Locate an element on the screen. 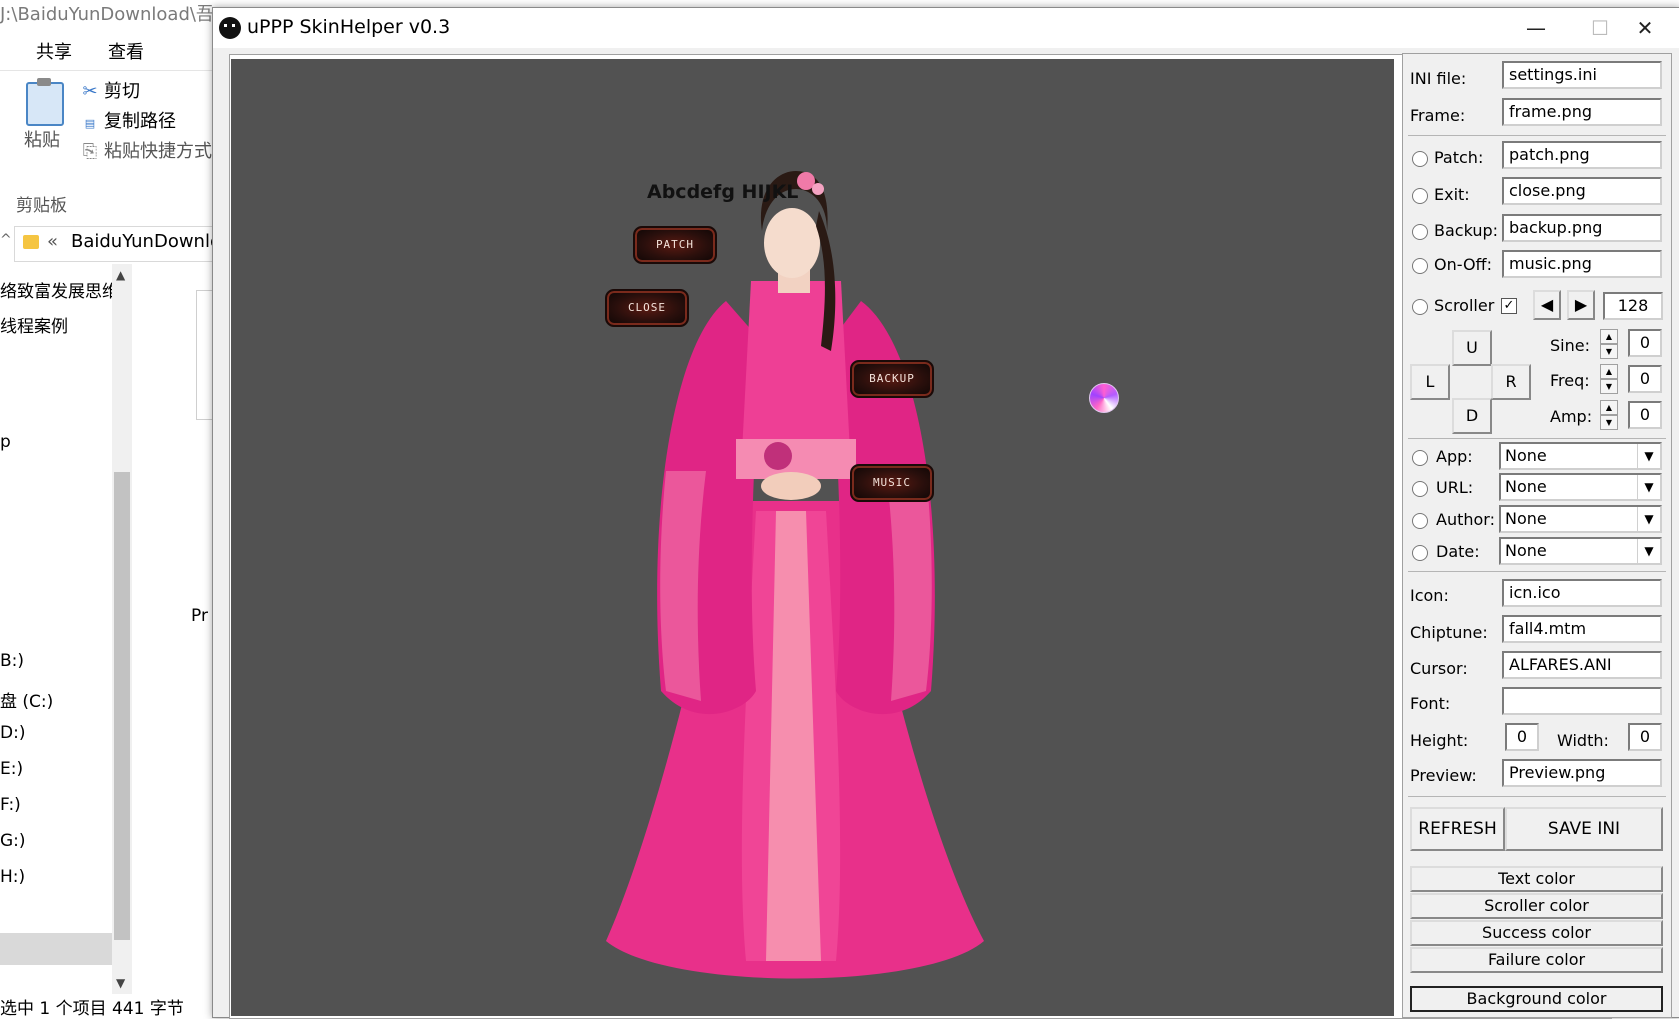 The width and height of the screenshot is (1679, 1019). address-bar: « BaiduYunDownlo is located at coordinates (114, 244).